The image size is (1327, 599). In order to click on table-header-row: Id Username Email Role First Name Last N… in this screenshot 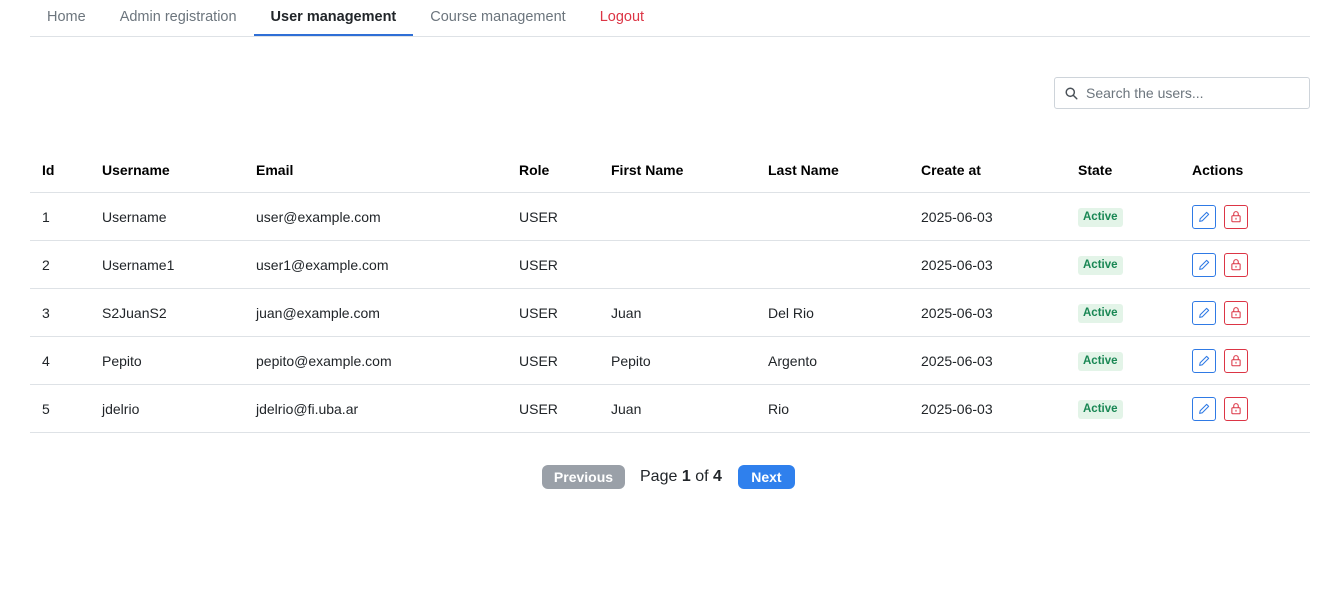, I will do `click(670, 170)`.